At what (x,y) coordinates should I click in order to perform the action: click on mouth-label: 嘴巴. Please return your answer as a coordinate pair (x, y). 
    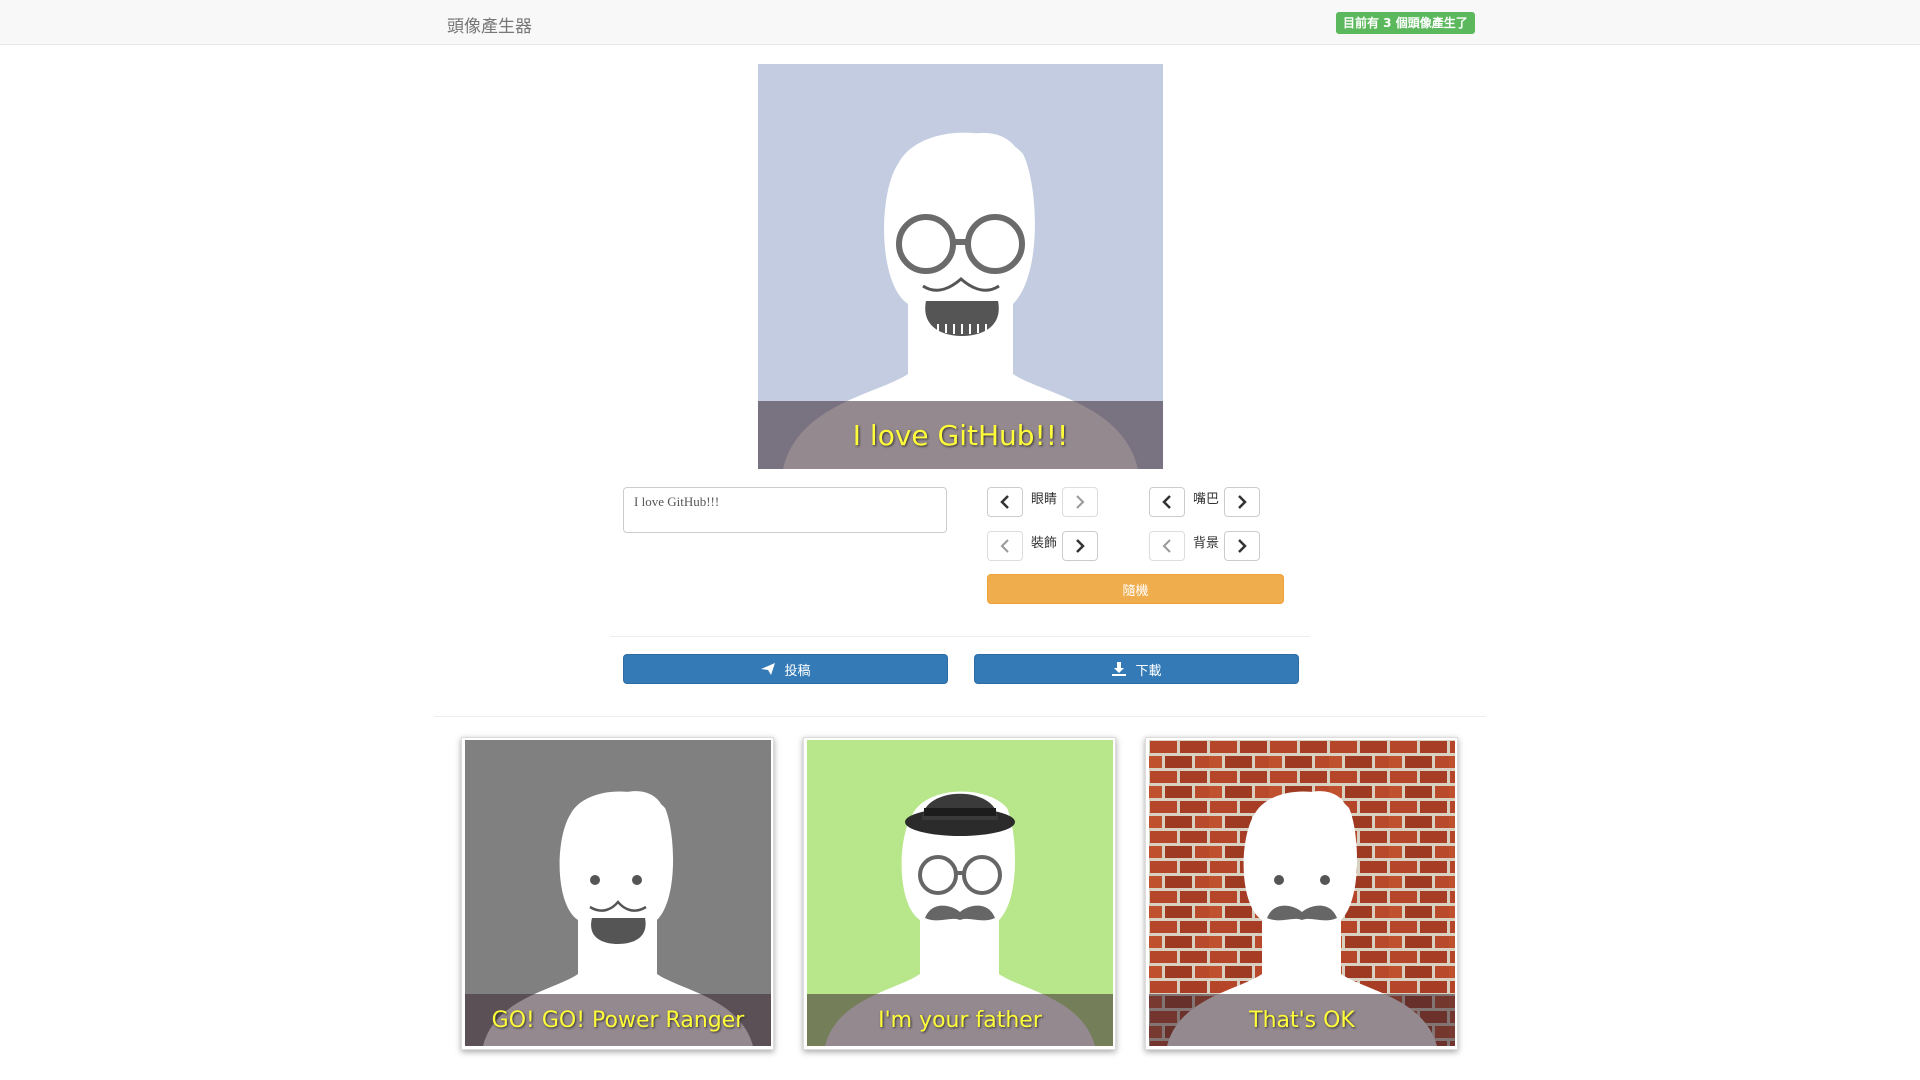
    Looking at the image, I should click on (1206, 499).